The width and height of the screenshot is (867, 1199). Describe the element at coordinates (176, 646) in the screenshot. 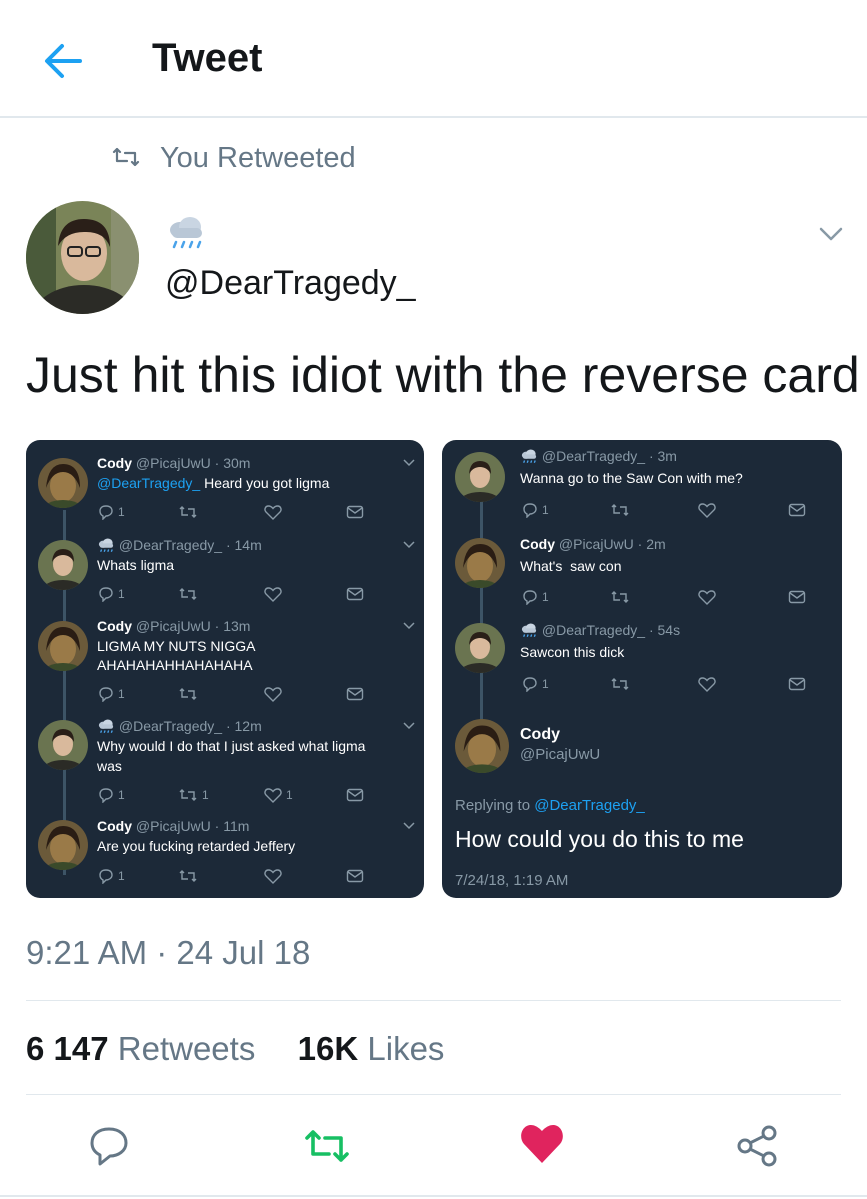

I see `message-text: LIGMA MY NUTS NIGGA` at that location.